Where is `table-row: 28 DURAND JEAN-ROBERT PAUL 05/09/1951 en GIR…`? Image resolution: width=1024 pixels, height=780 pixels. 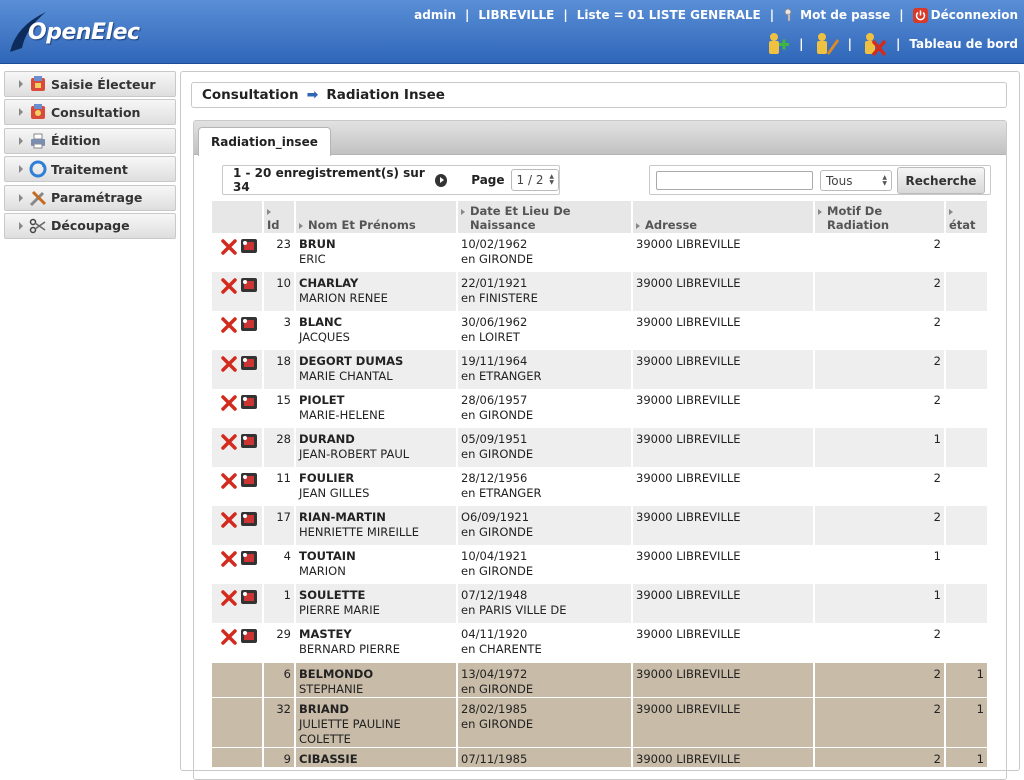 table-row: 28 DURAND JEAN-ROBERT PAUL 05/09/1951 en GIR… is located at coordinates (600, 447).